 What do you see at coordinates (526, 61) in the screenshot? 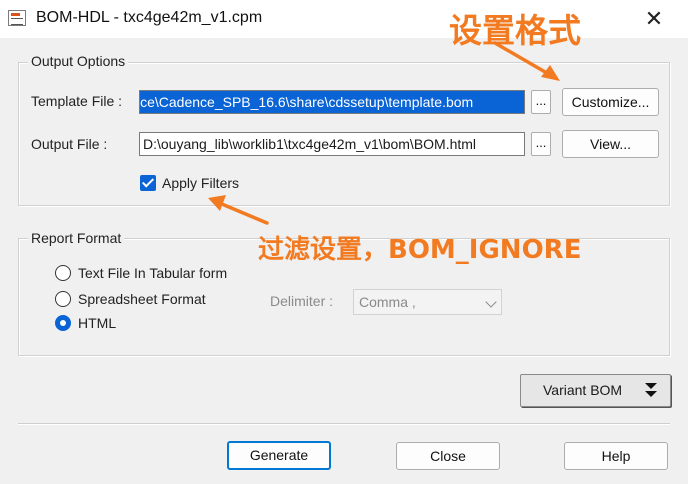
I see `arrow-to-customize-icon` at bounding box center [526, 61].